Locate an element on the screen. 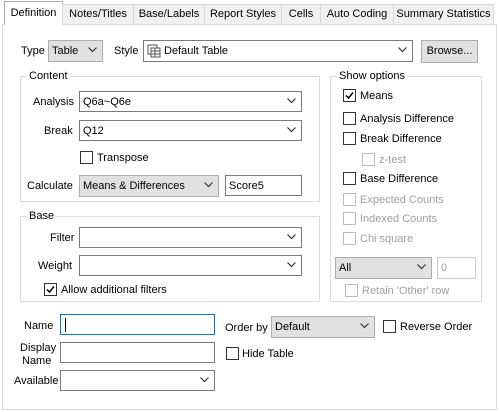 Image resolution: width=499 pixels, height=412 pixels. name-field is located at coordinates (137, 324).